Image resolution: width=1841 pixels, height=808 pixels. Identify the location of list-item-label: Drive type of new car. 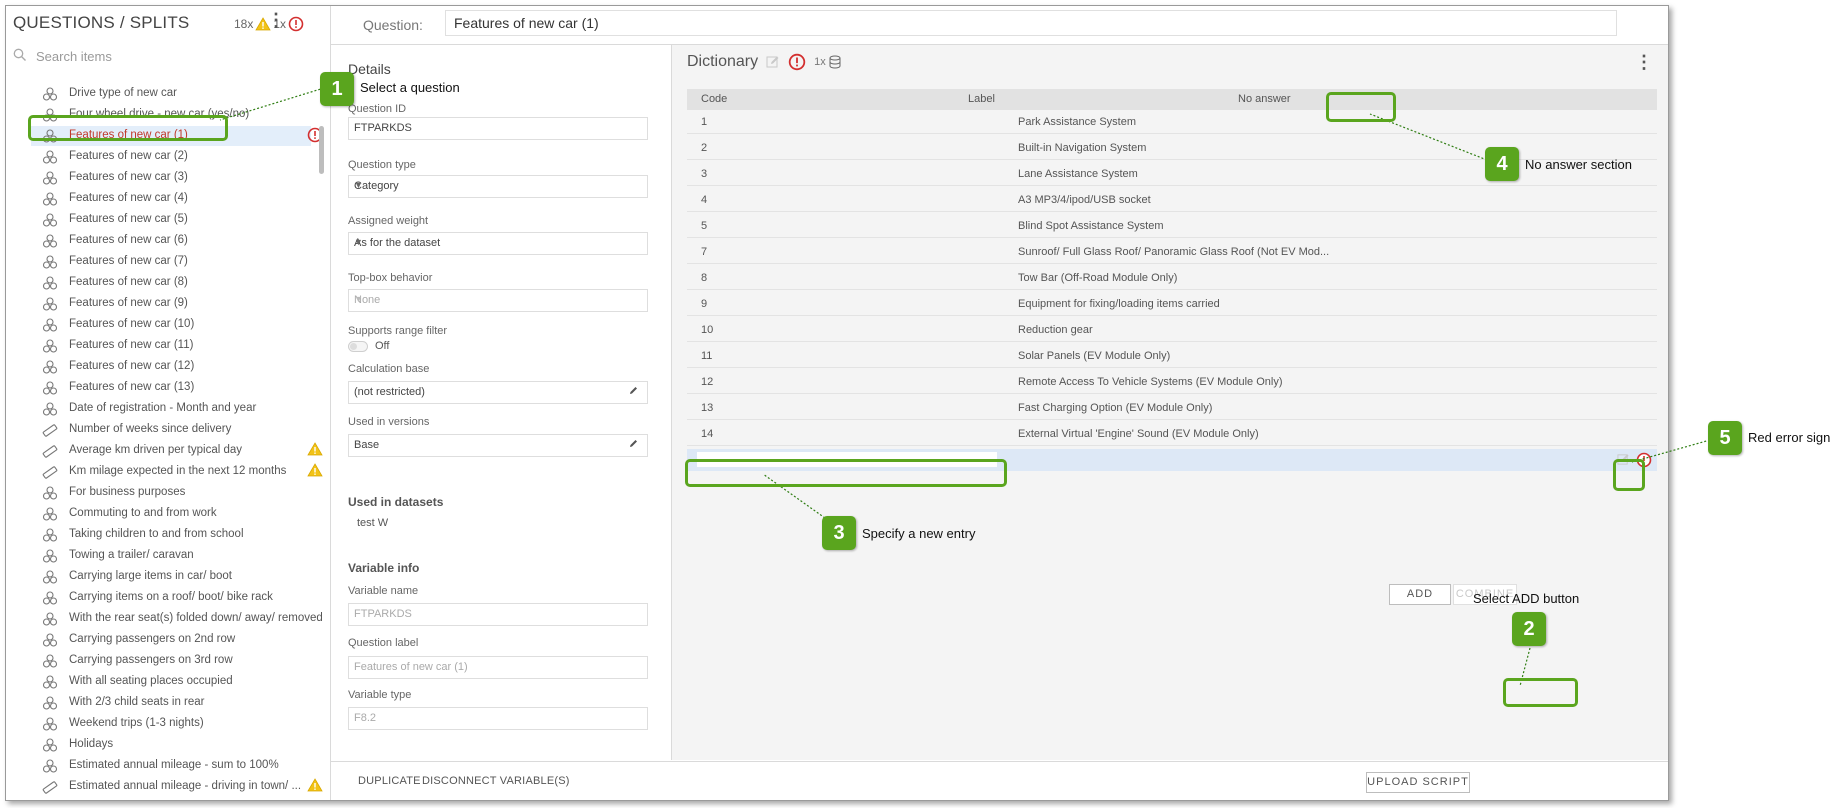
(123, 93).